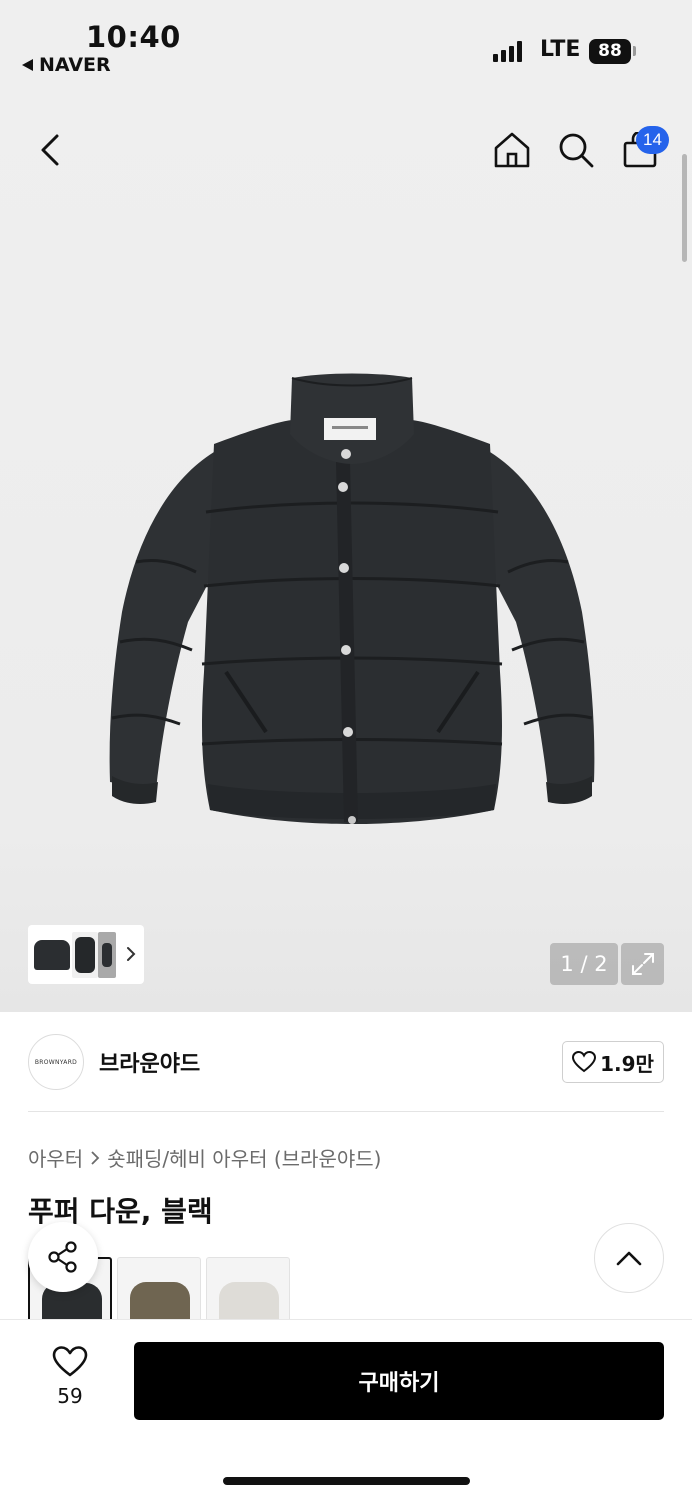  I want to click on back-button, so click(50, 150).